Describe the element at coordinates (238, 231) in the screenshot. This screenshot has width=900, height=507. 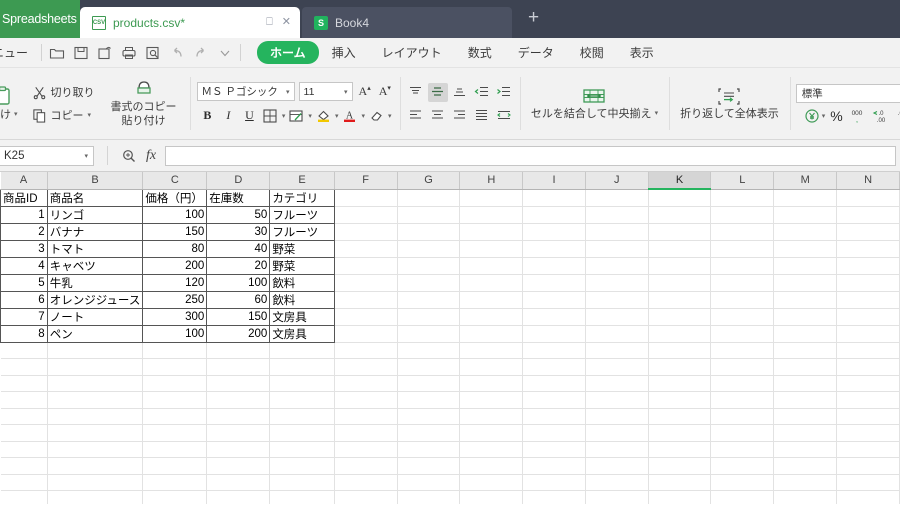
I see `data-cell: 30` at that location.